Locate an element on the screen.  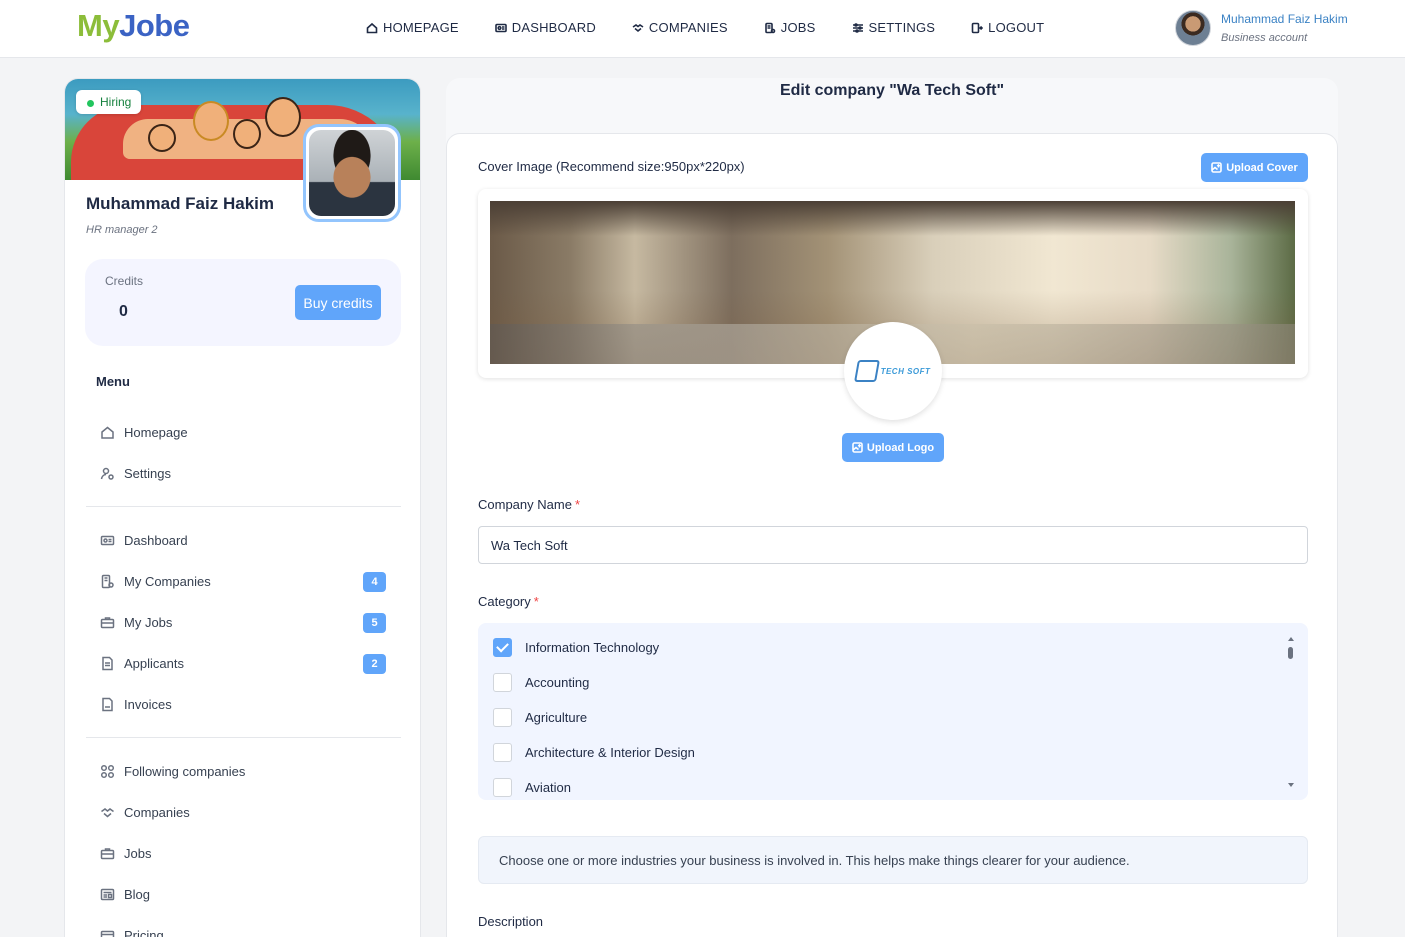
category-option: Architecture & Interior Design is located at coordinates (594, 752).